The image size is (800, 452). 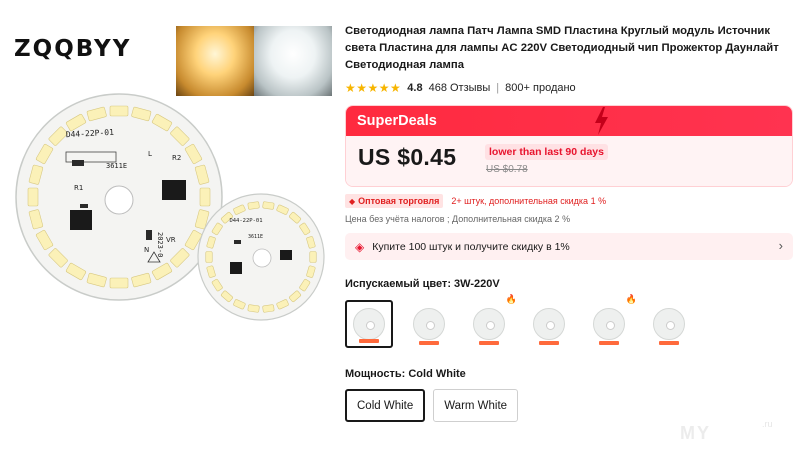 What do you see at coordinates (460, 88) in the screenshot?
I see `reviews-link: 468 Отзывы` at bounding box center [460, 88].